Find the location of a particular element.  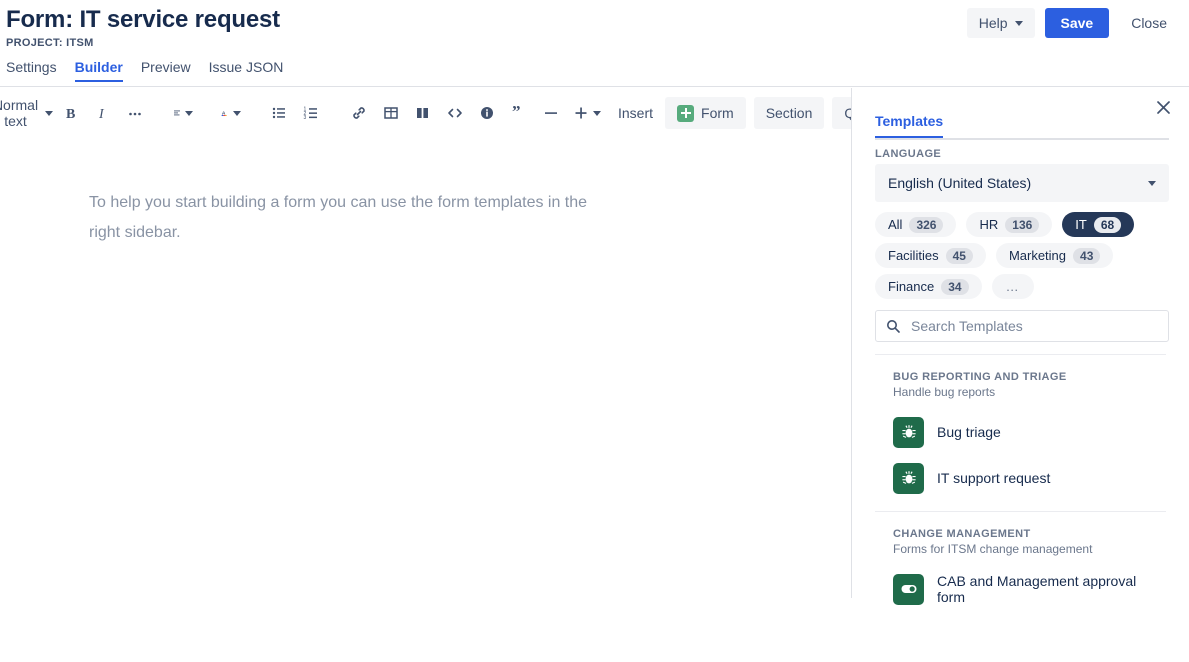

group-subtitle: Forms for ITSM change management is located at coordinates (993, 549).